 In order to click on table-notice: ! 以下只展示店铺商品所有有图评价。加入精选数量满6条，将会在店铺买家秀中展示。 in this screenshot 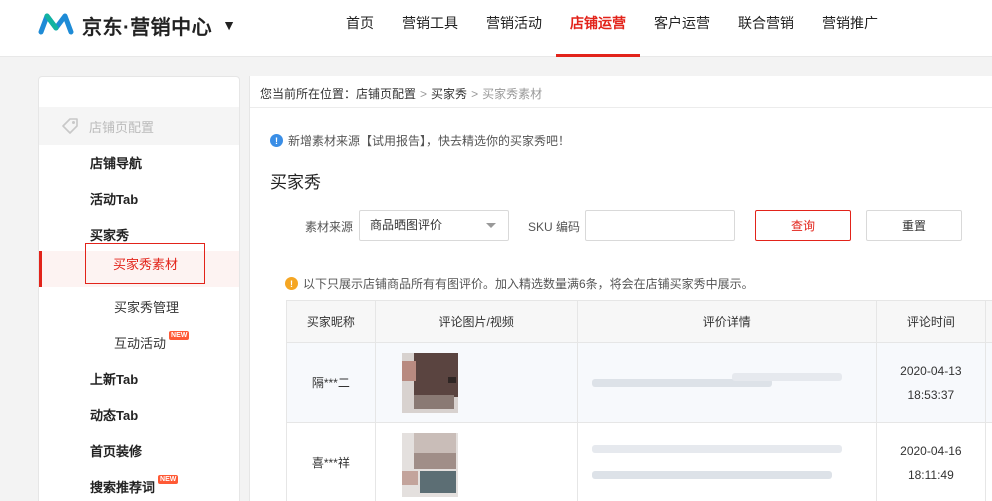, I will do `click(519, 283)`.